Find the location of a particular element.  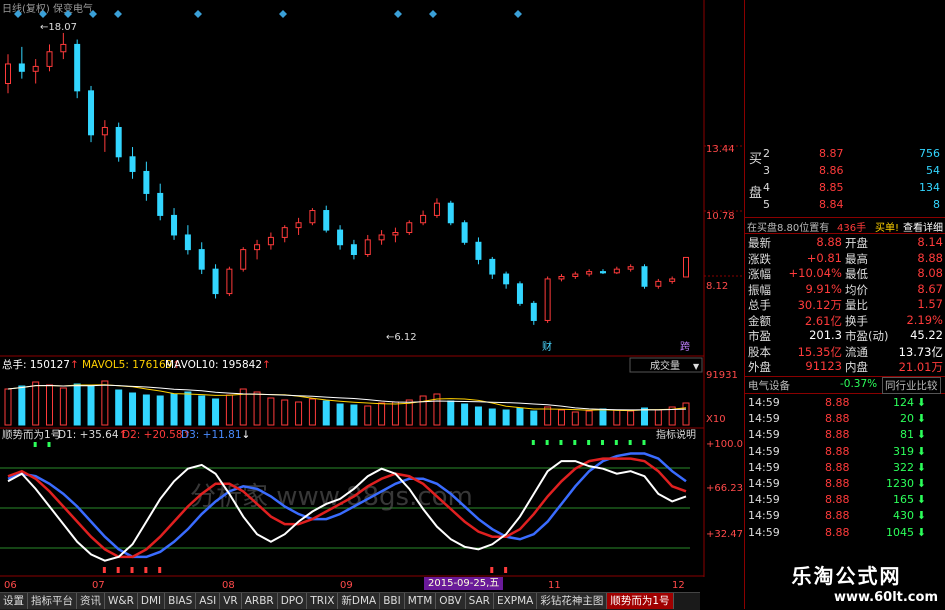

indicator-tab: BBI is located at coordinates (392, 601).